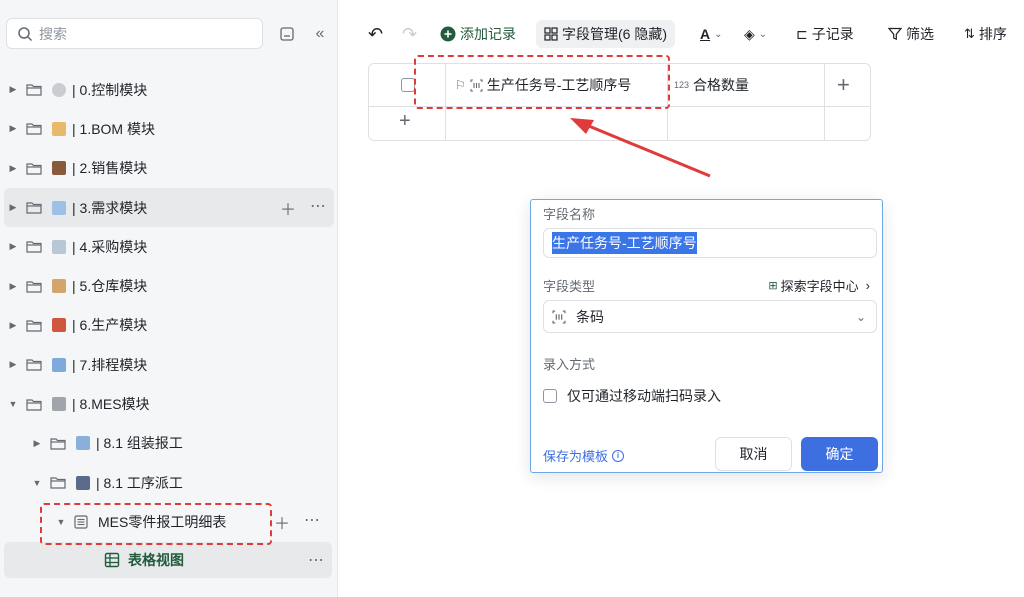 The width and height of the screenshot is (1024, 597). Describe the element at coordinates (110, 286) in the screenshot. I see `sidebar-item-label: | 5.仓库模块` at that location.